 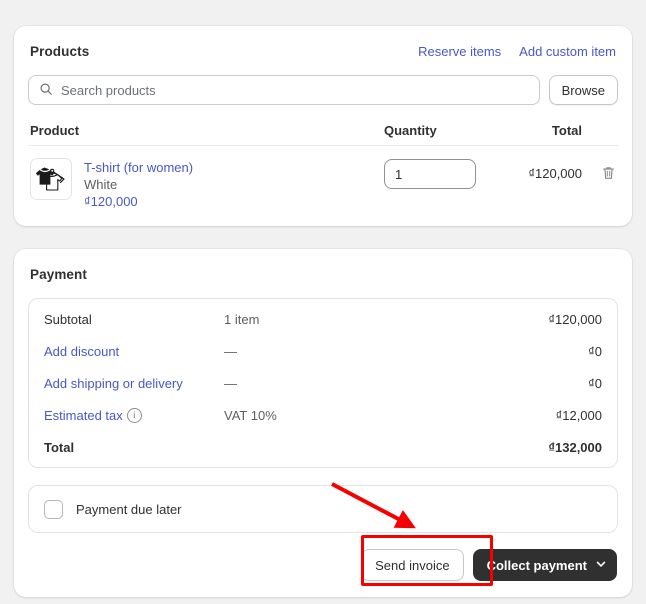 What do you see at coordinates (410, 130) in the screenshot?
I see `column-header-quantity: Quantity` at bounding box center [410, 130].